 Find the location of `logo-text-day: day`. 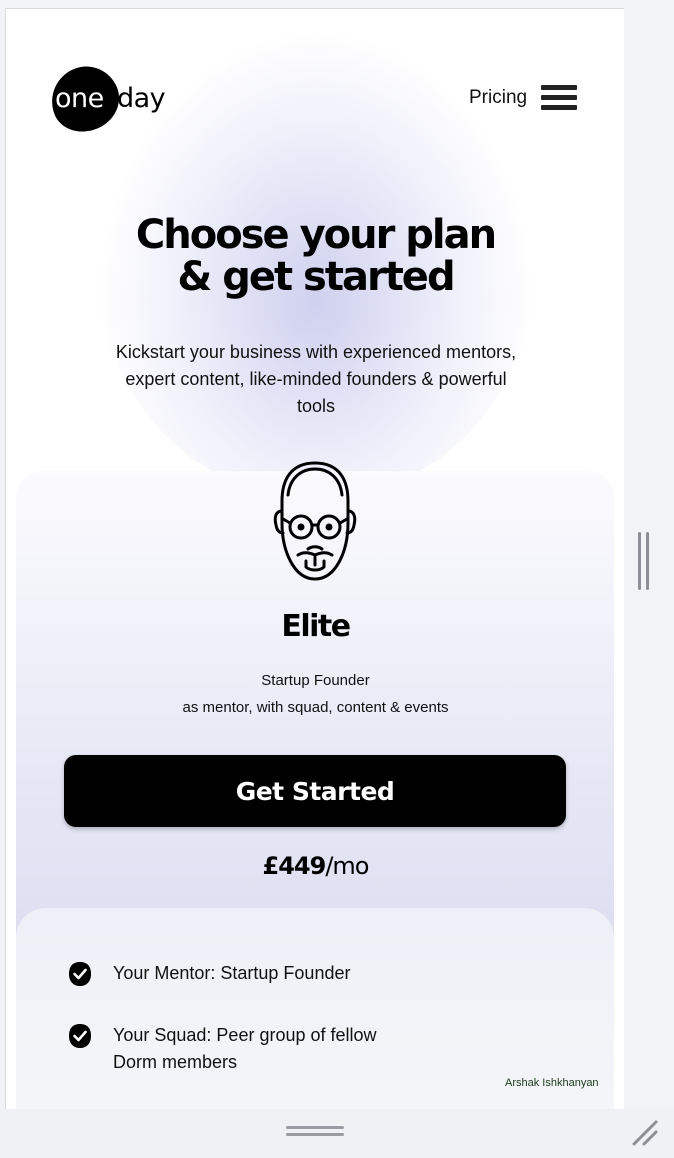

logo-text-day: day is located at coordinates (141, 98).